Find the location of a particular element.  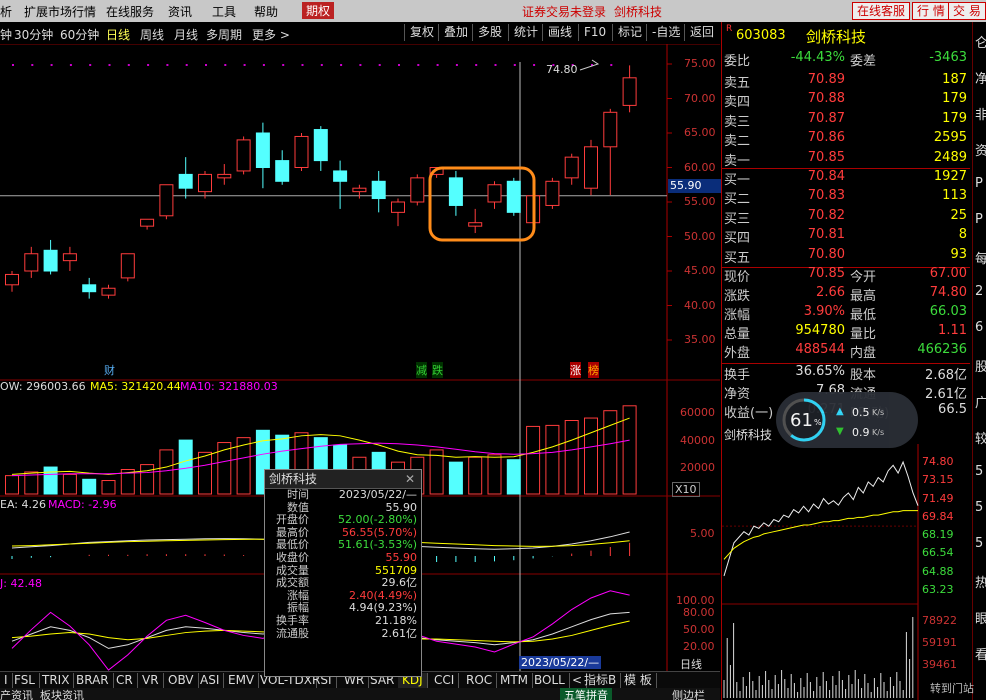

volume-header-vol: OW: 296003.66 is located at coordinates (43, 386).